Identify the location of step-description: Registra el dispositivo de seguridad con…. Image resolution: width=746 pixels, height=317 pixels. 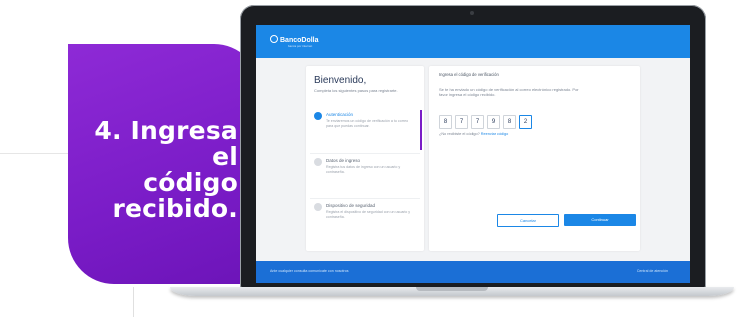
(368, 214).